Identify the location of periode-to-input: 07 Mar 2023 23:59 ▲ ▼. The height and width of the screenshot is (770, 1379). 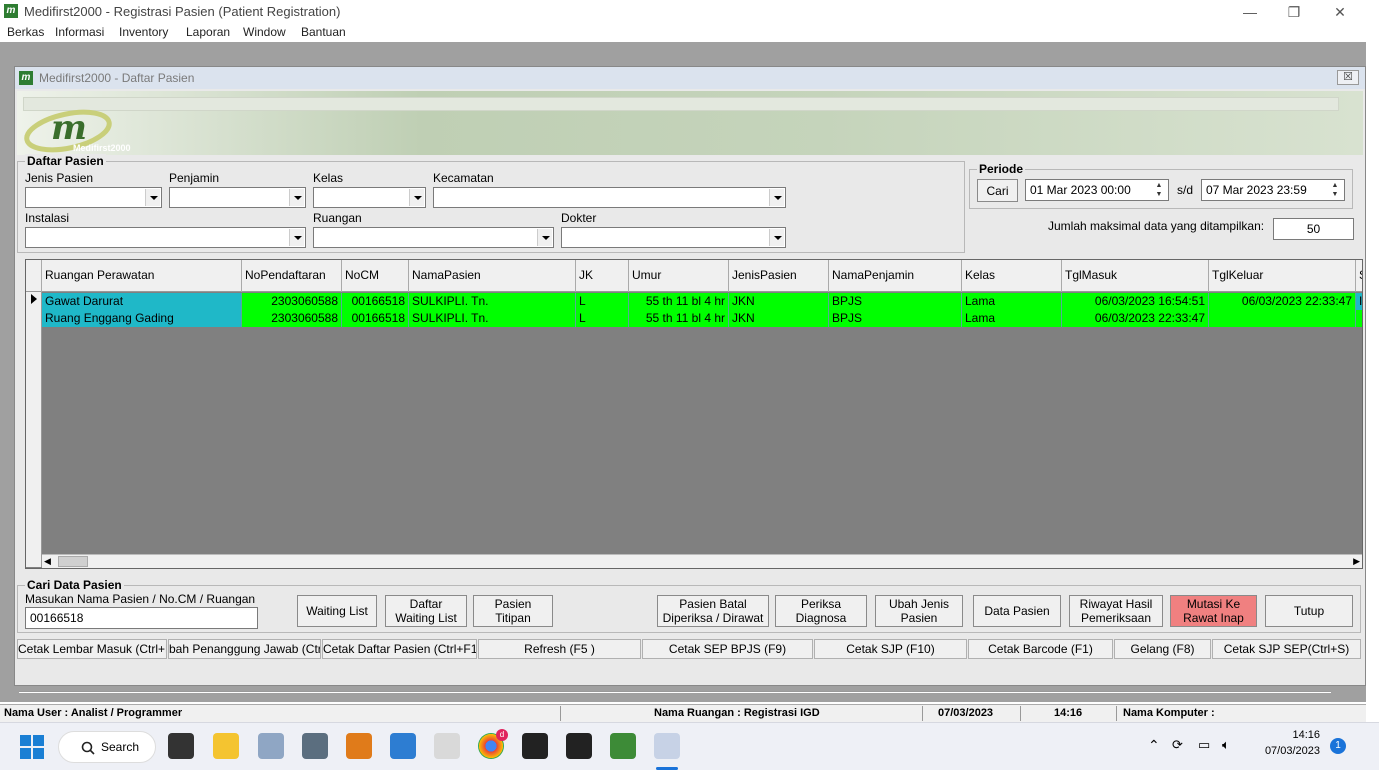
(1273, 190).